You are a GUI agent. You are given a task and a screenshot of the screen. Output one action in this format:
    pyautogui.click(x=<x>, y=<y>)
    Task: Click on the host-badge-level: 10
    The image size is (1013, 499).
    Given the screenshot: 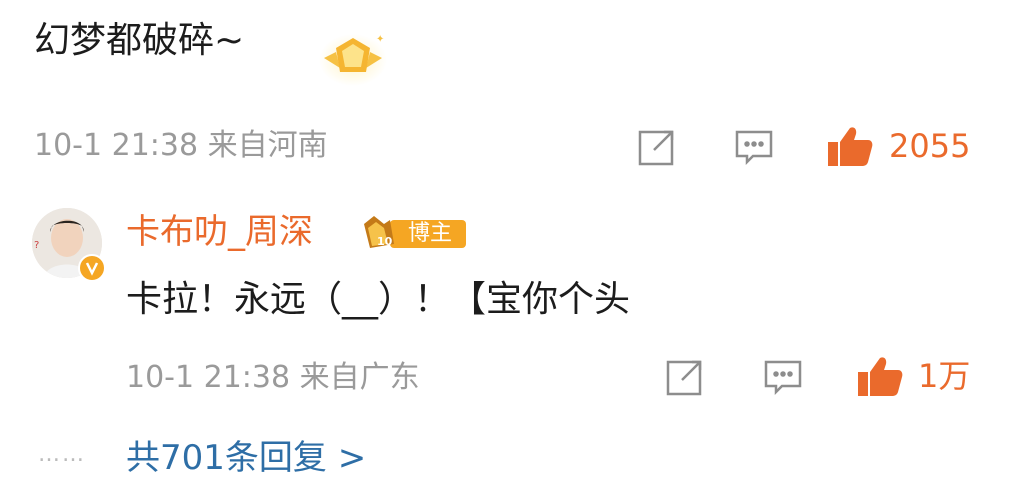 What is the action you would take?
    pyautogui.click(x=385, y=241)
    